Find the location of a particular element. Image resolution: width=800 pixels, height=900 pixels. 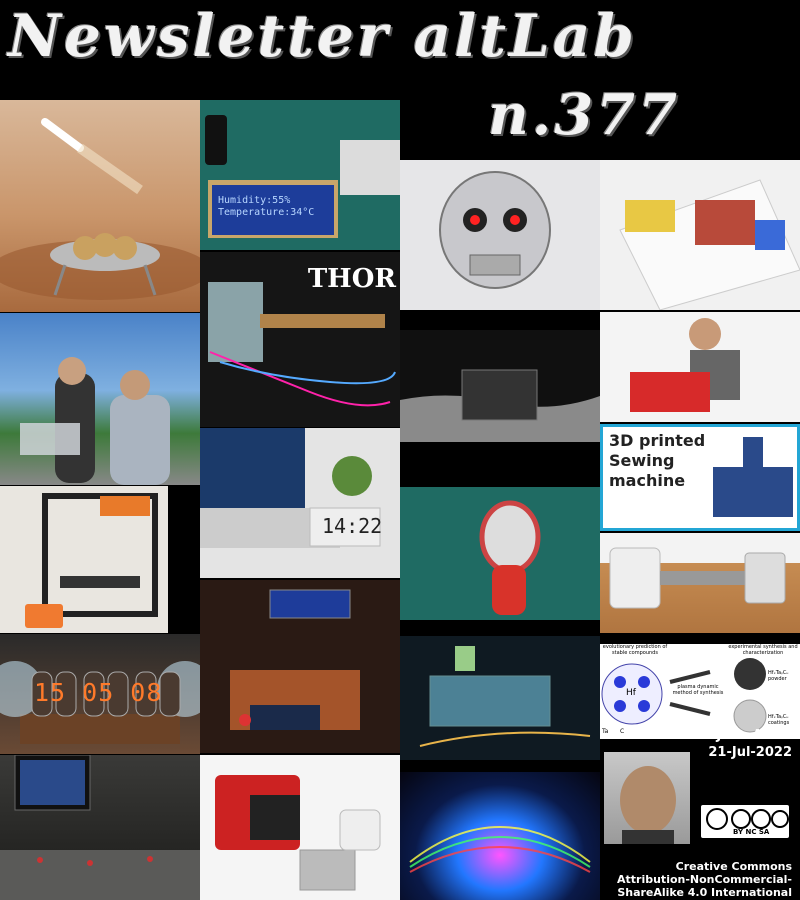

chem-label-5: HfₓTaᵧCᵤ coatings is located at coordinates (779, 720).